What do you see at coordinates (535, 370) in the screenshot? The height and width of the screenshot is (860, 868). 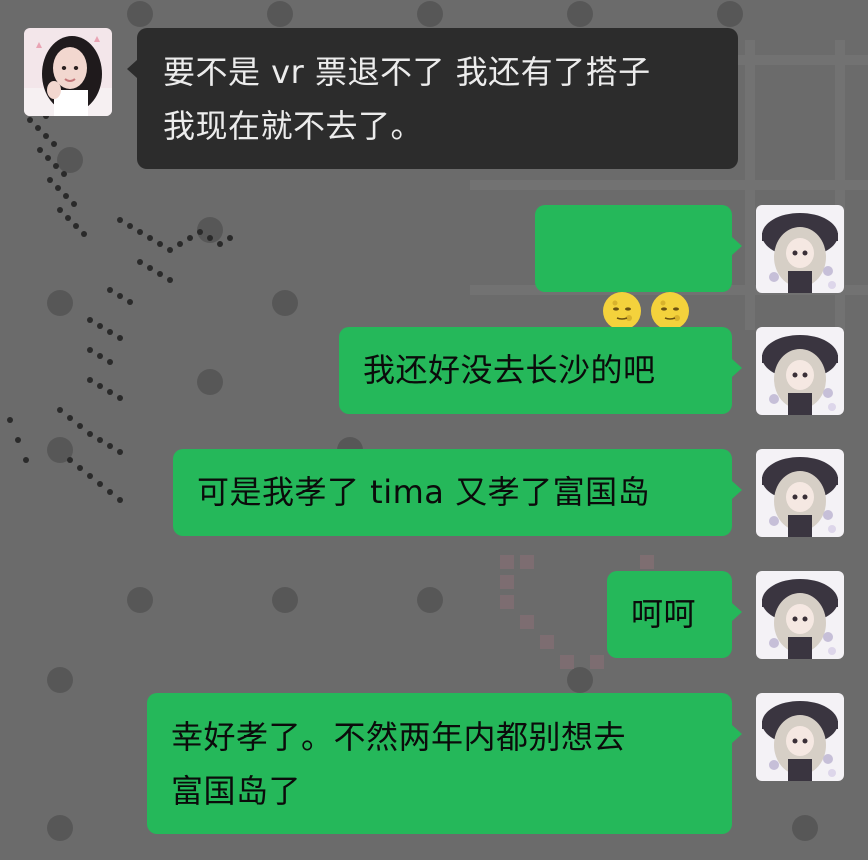 I see `message-bubble: 我还好没去长沙的吧` at bounding box center [535, 370].